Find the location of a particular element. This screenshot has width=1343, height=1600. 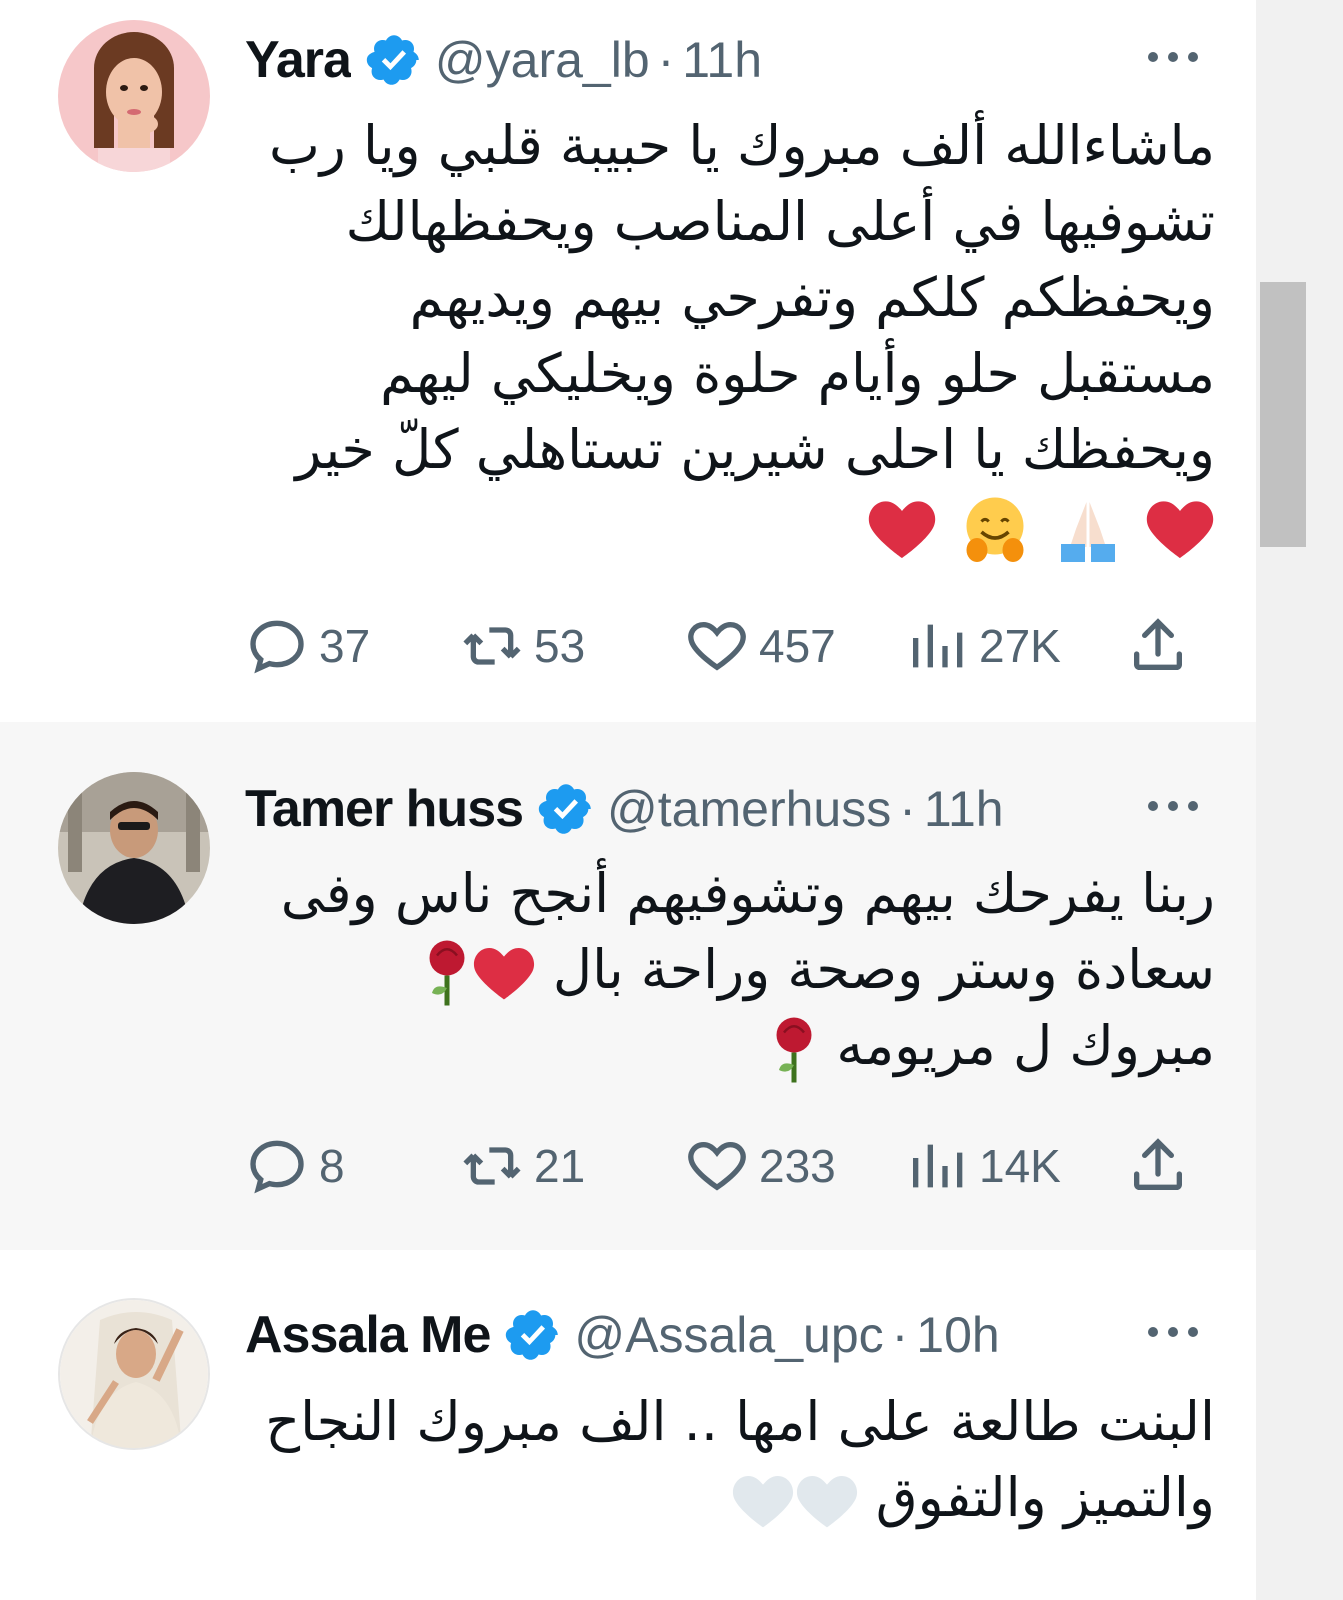

like-count: 457 is located at coordinates (797, 646).